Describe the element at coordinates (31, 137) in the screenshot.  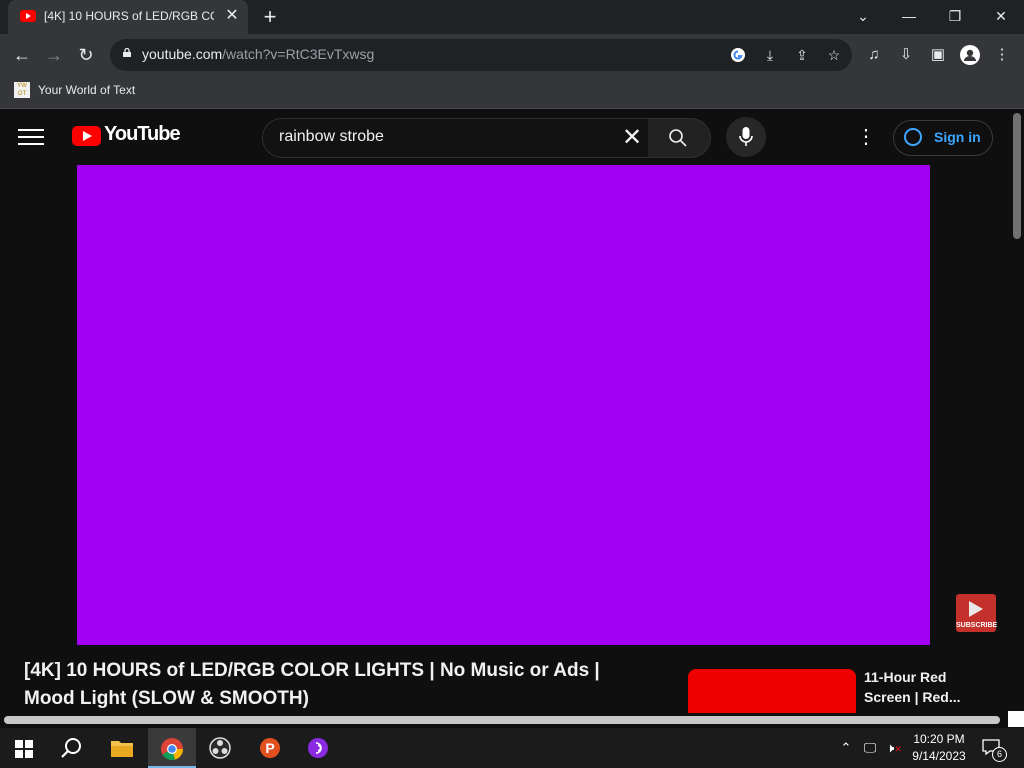
I see `hamburger-menu-icon` at that location.